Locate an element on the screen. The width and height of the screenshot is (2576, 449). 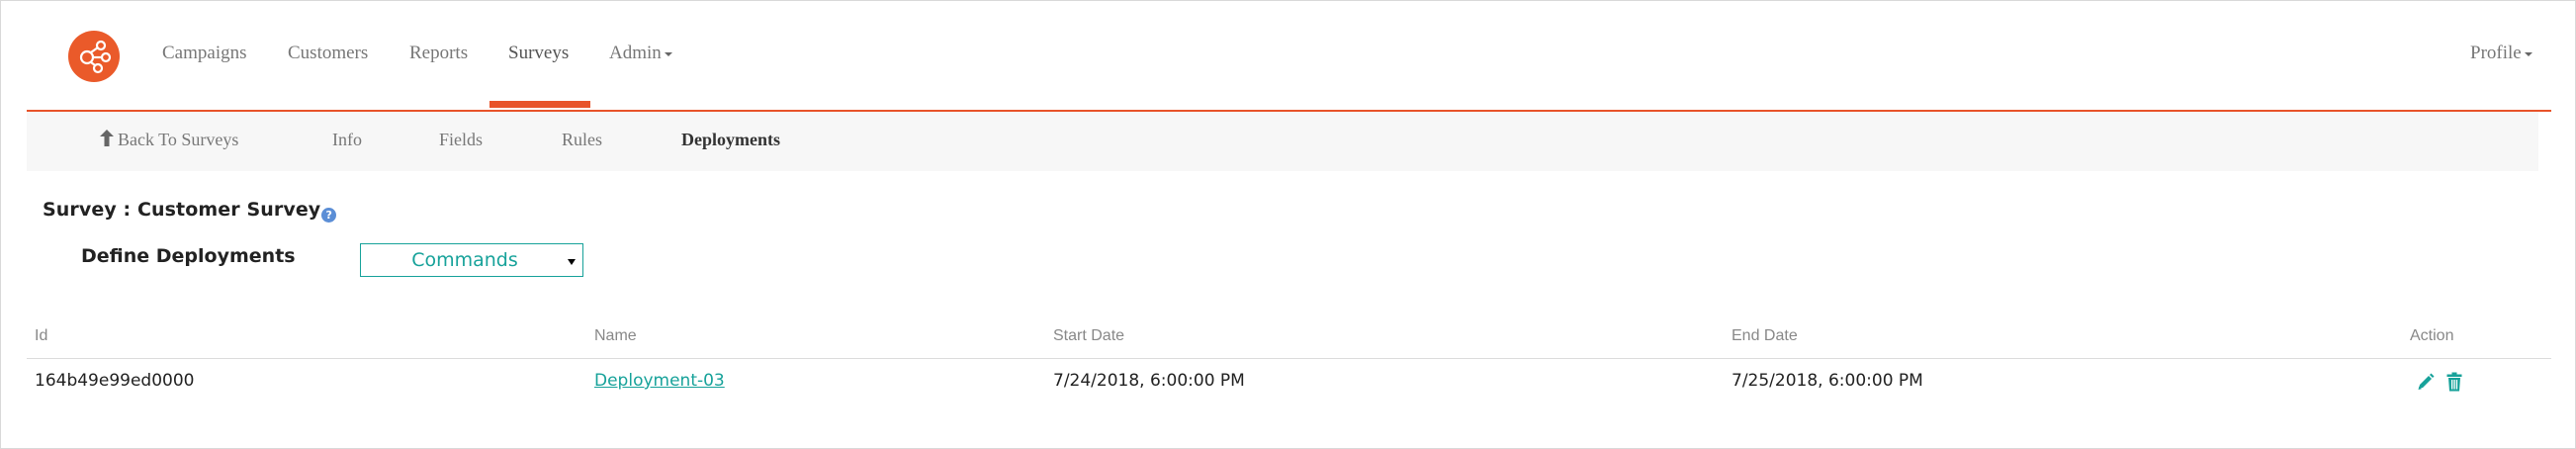
brand-logo-icon is located at coordinates (94, 57).